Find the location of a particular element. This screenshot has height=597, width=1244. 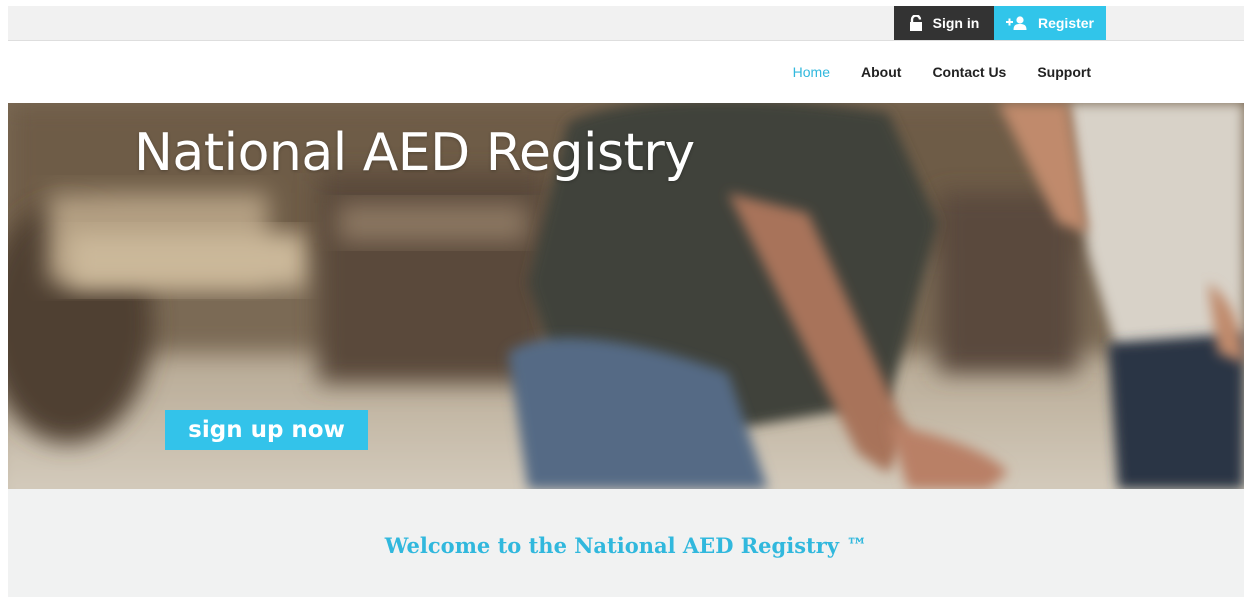

sign-up-now-button: sign up now is located at coordinates (266, 430).